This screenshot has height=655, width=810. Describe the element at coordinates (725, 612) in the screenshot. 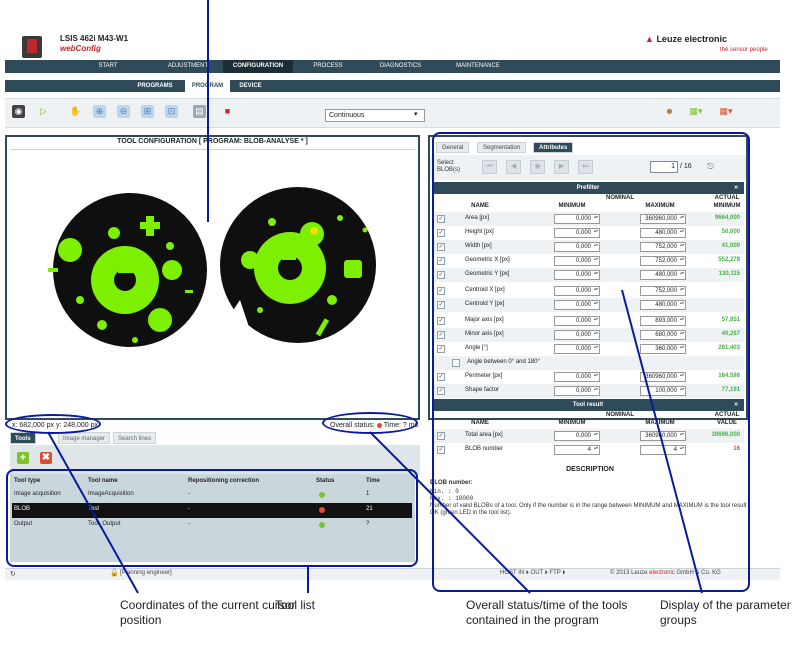

I see `caption-parameter-groups: Display of the parameter groups` at that location.